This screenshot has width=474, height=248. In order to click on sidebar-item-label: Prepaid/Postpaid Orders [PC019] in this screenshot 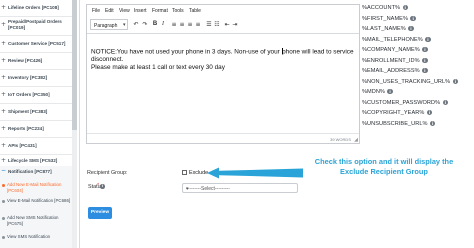, I will do `click(35, 24)`.